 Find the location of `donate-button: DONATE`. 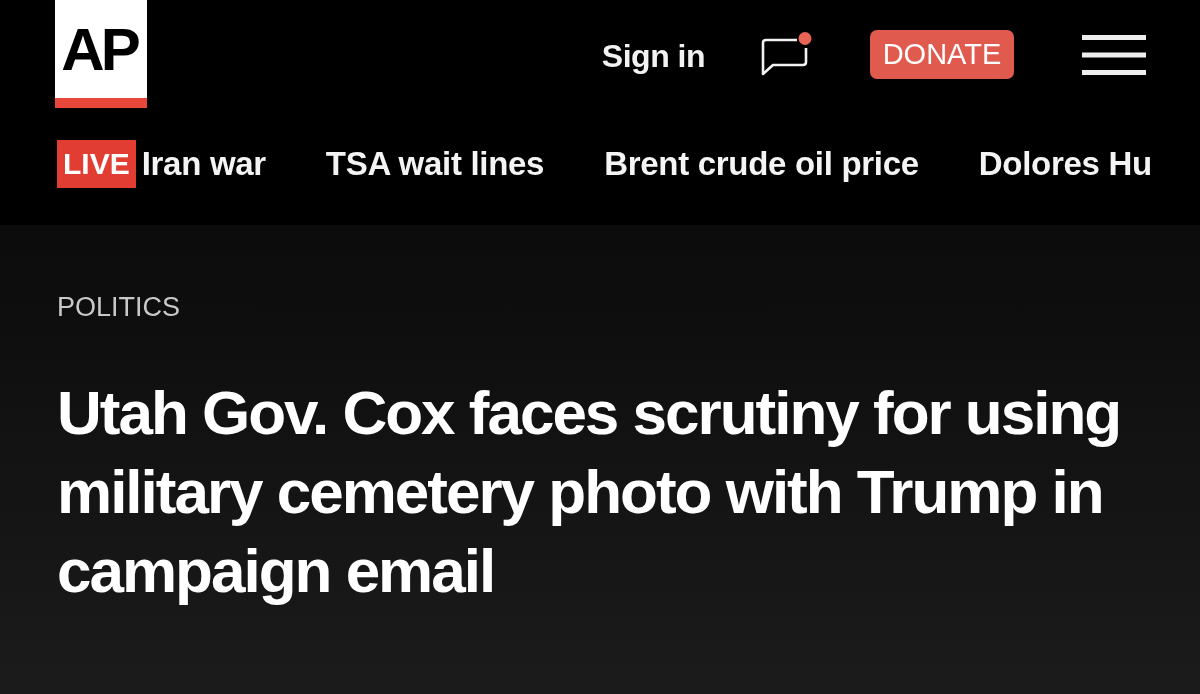

donate-button: DONATE is located at coordinates (942, 54).